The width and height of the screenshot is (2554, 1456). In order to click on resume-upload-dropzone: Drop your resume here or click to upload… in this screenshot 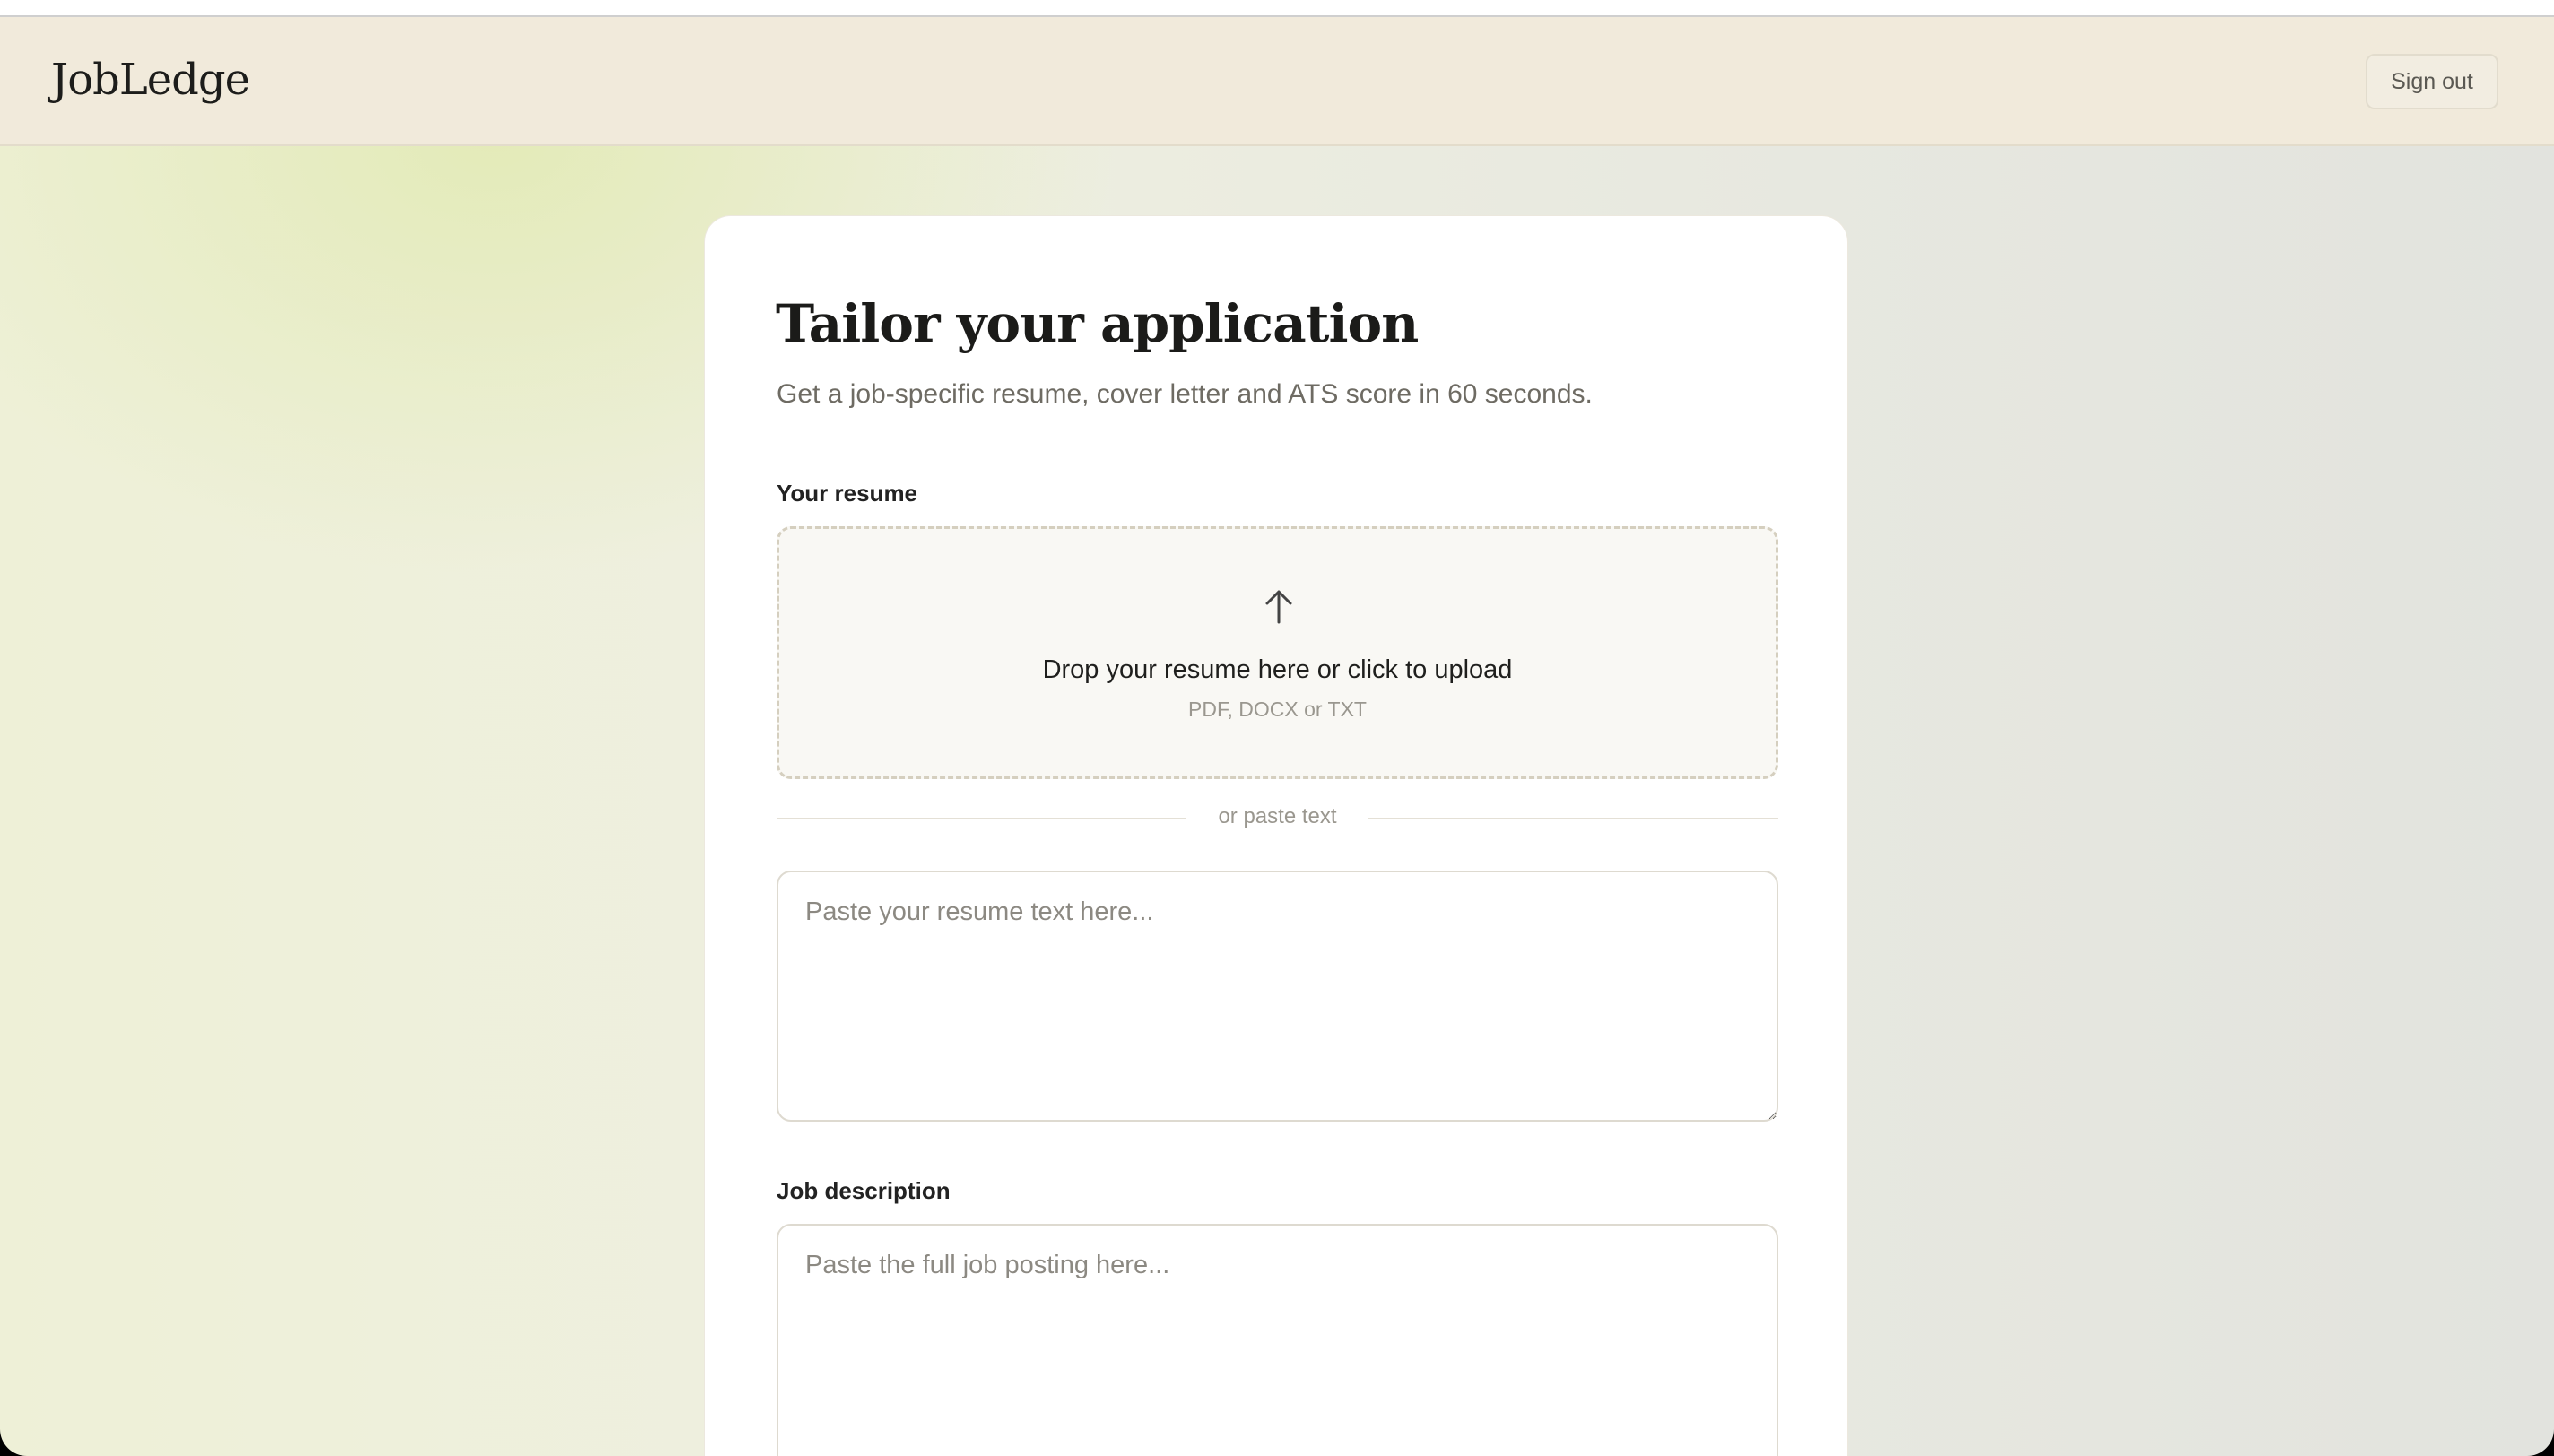, I will do `click(1277, 652)`.